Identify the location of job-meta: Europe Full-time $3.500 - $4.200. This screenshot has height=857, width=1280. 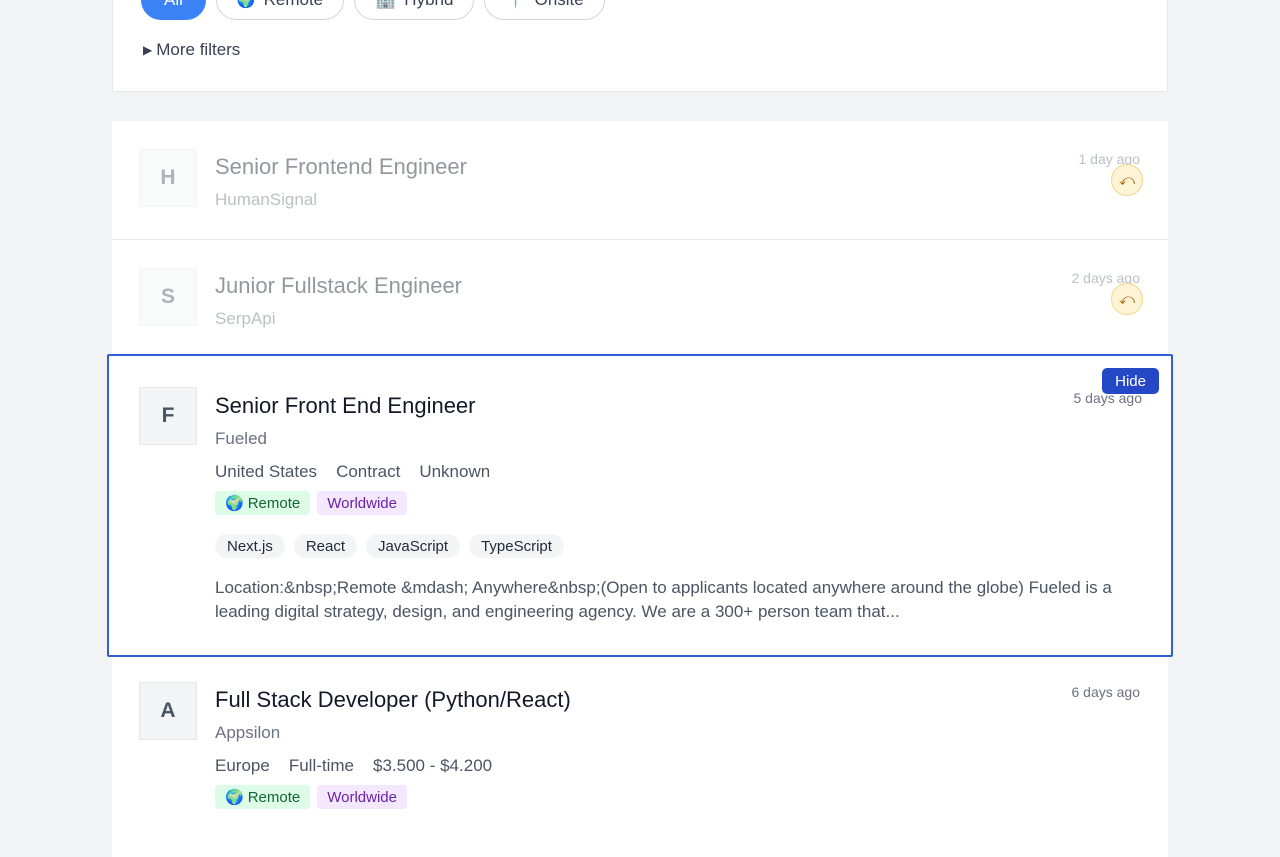
(353, 766).